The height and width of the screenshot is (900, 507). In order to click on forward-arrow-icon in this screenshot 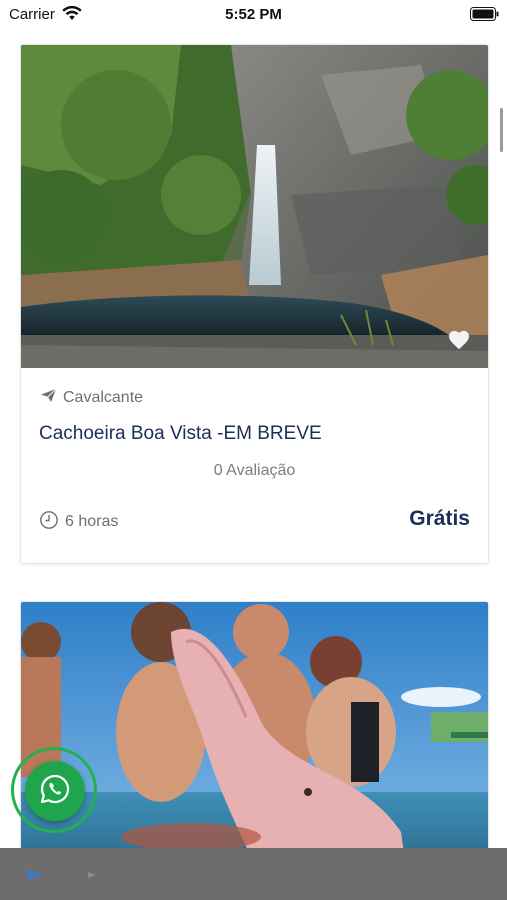, I will do `click(93, 877)`.